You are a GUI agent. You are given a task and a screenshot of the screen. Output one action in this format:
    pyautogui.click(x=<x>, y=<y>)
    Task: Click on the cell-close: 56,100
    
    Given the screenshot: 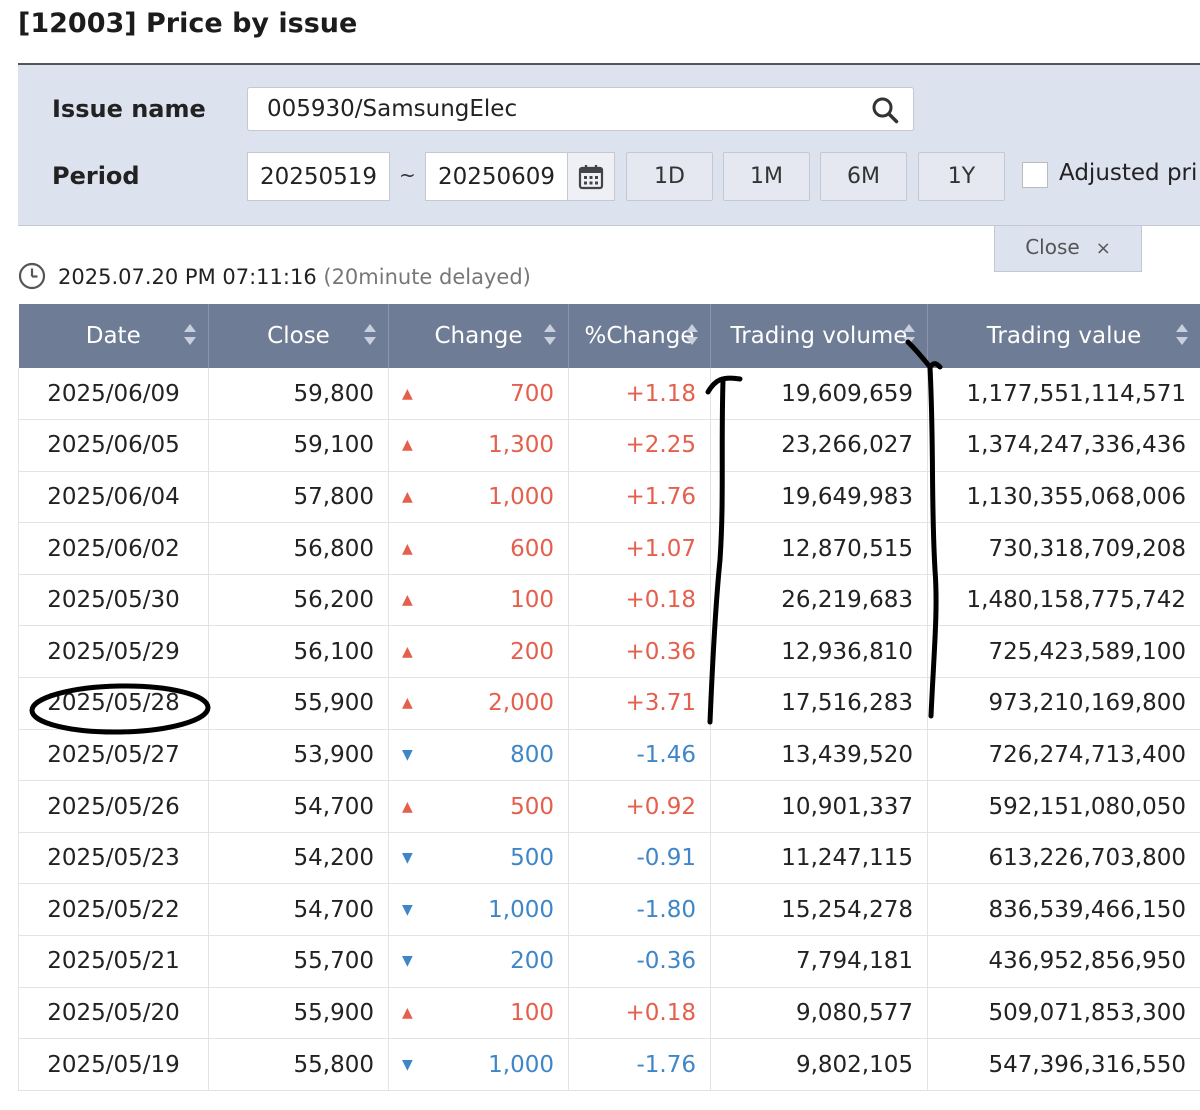 What is the action you would take?
    pyautogui.click(x=298, y=652)
    